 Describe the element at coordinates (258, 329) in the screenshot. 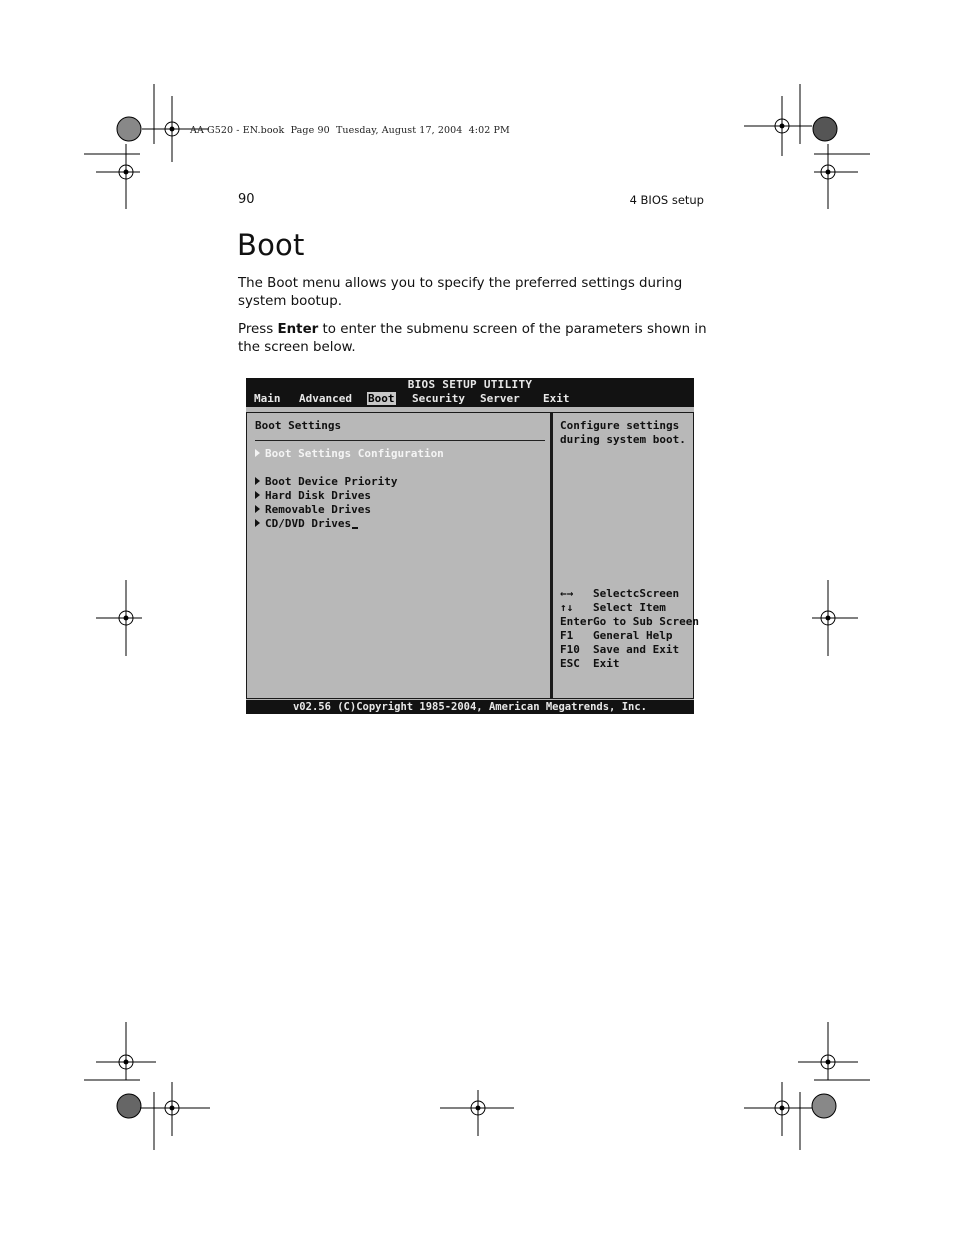

I see `instruction-prefix: Press` at that location.